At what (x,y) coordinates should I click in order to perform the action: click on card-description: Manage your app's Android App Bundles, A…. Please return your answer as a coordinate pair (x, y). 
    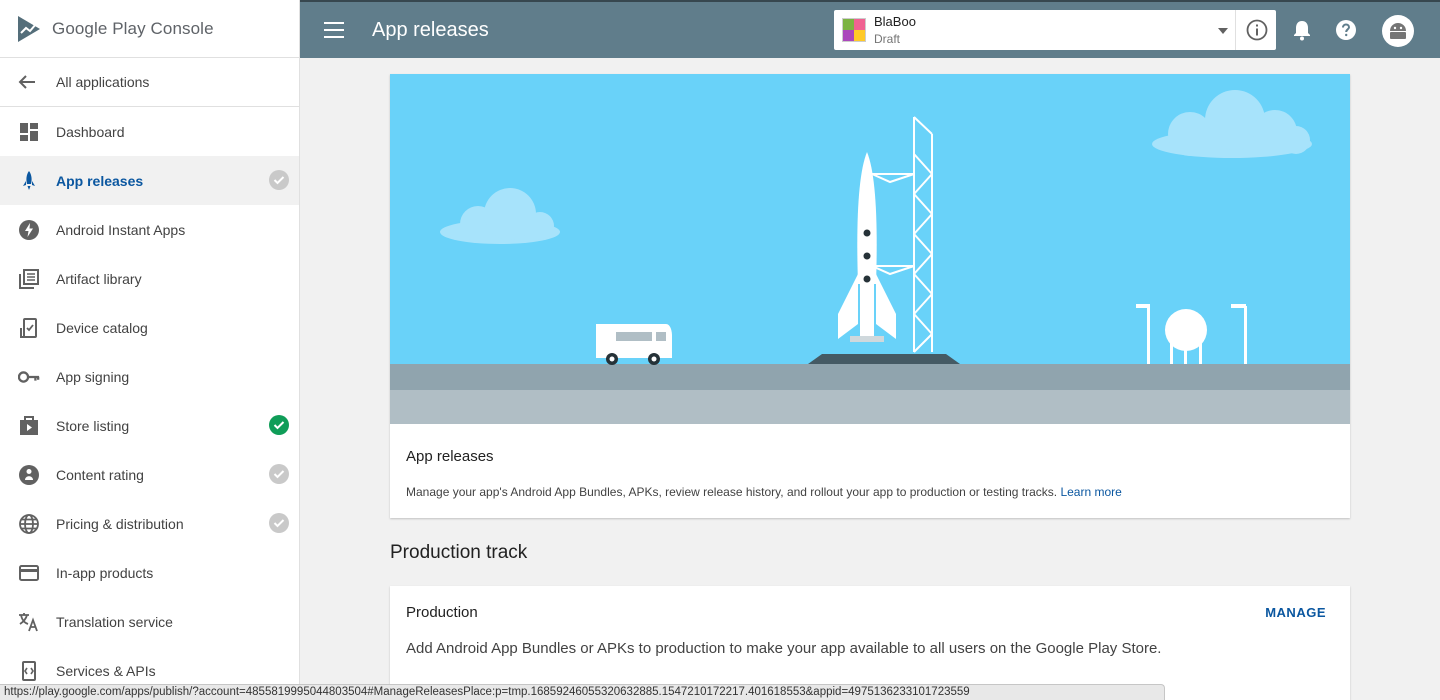
    Looking at the image, I should click on (764, 492).